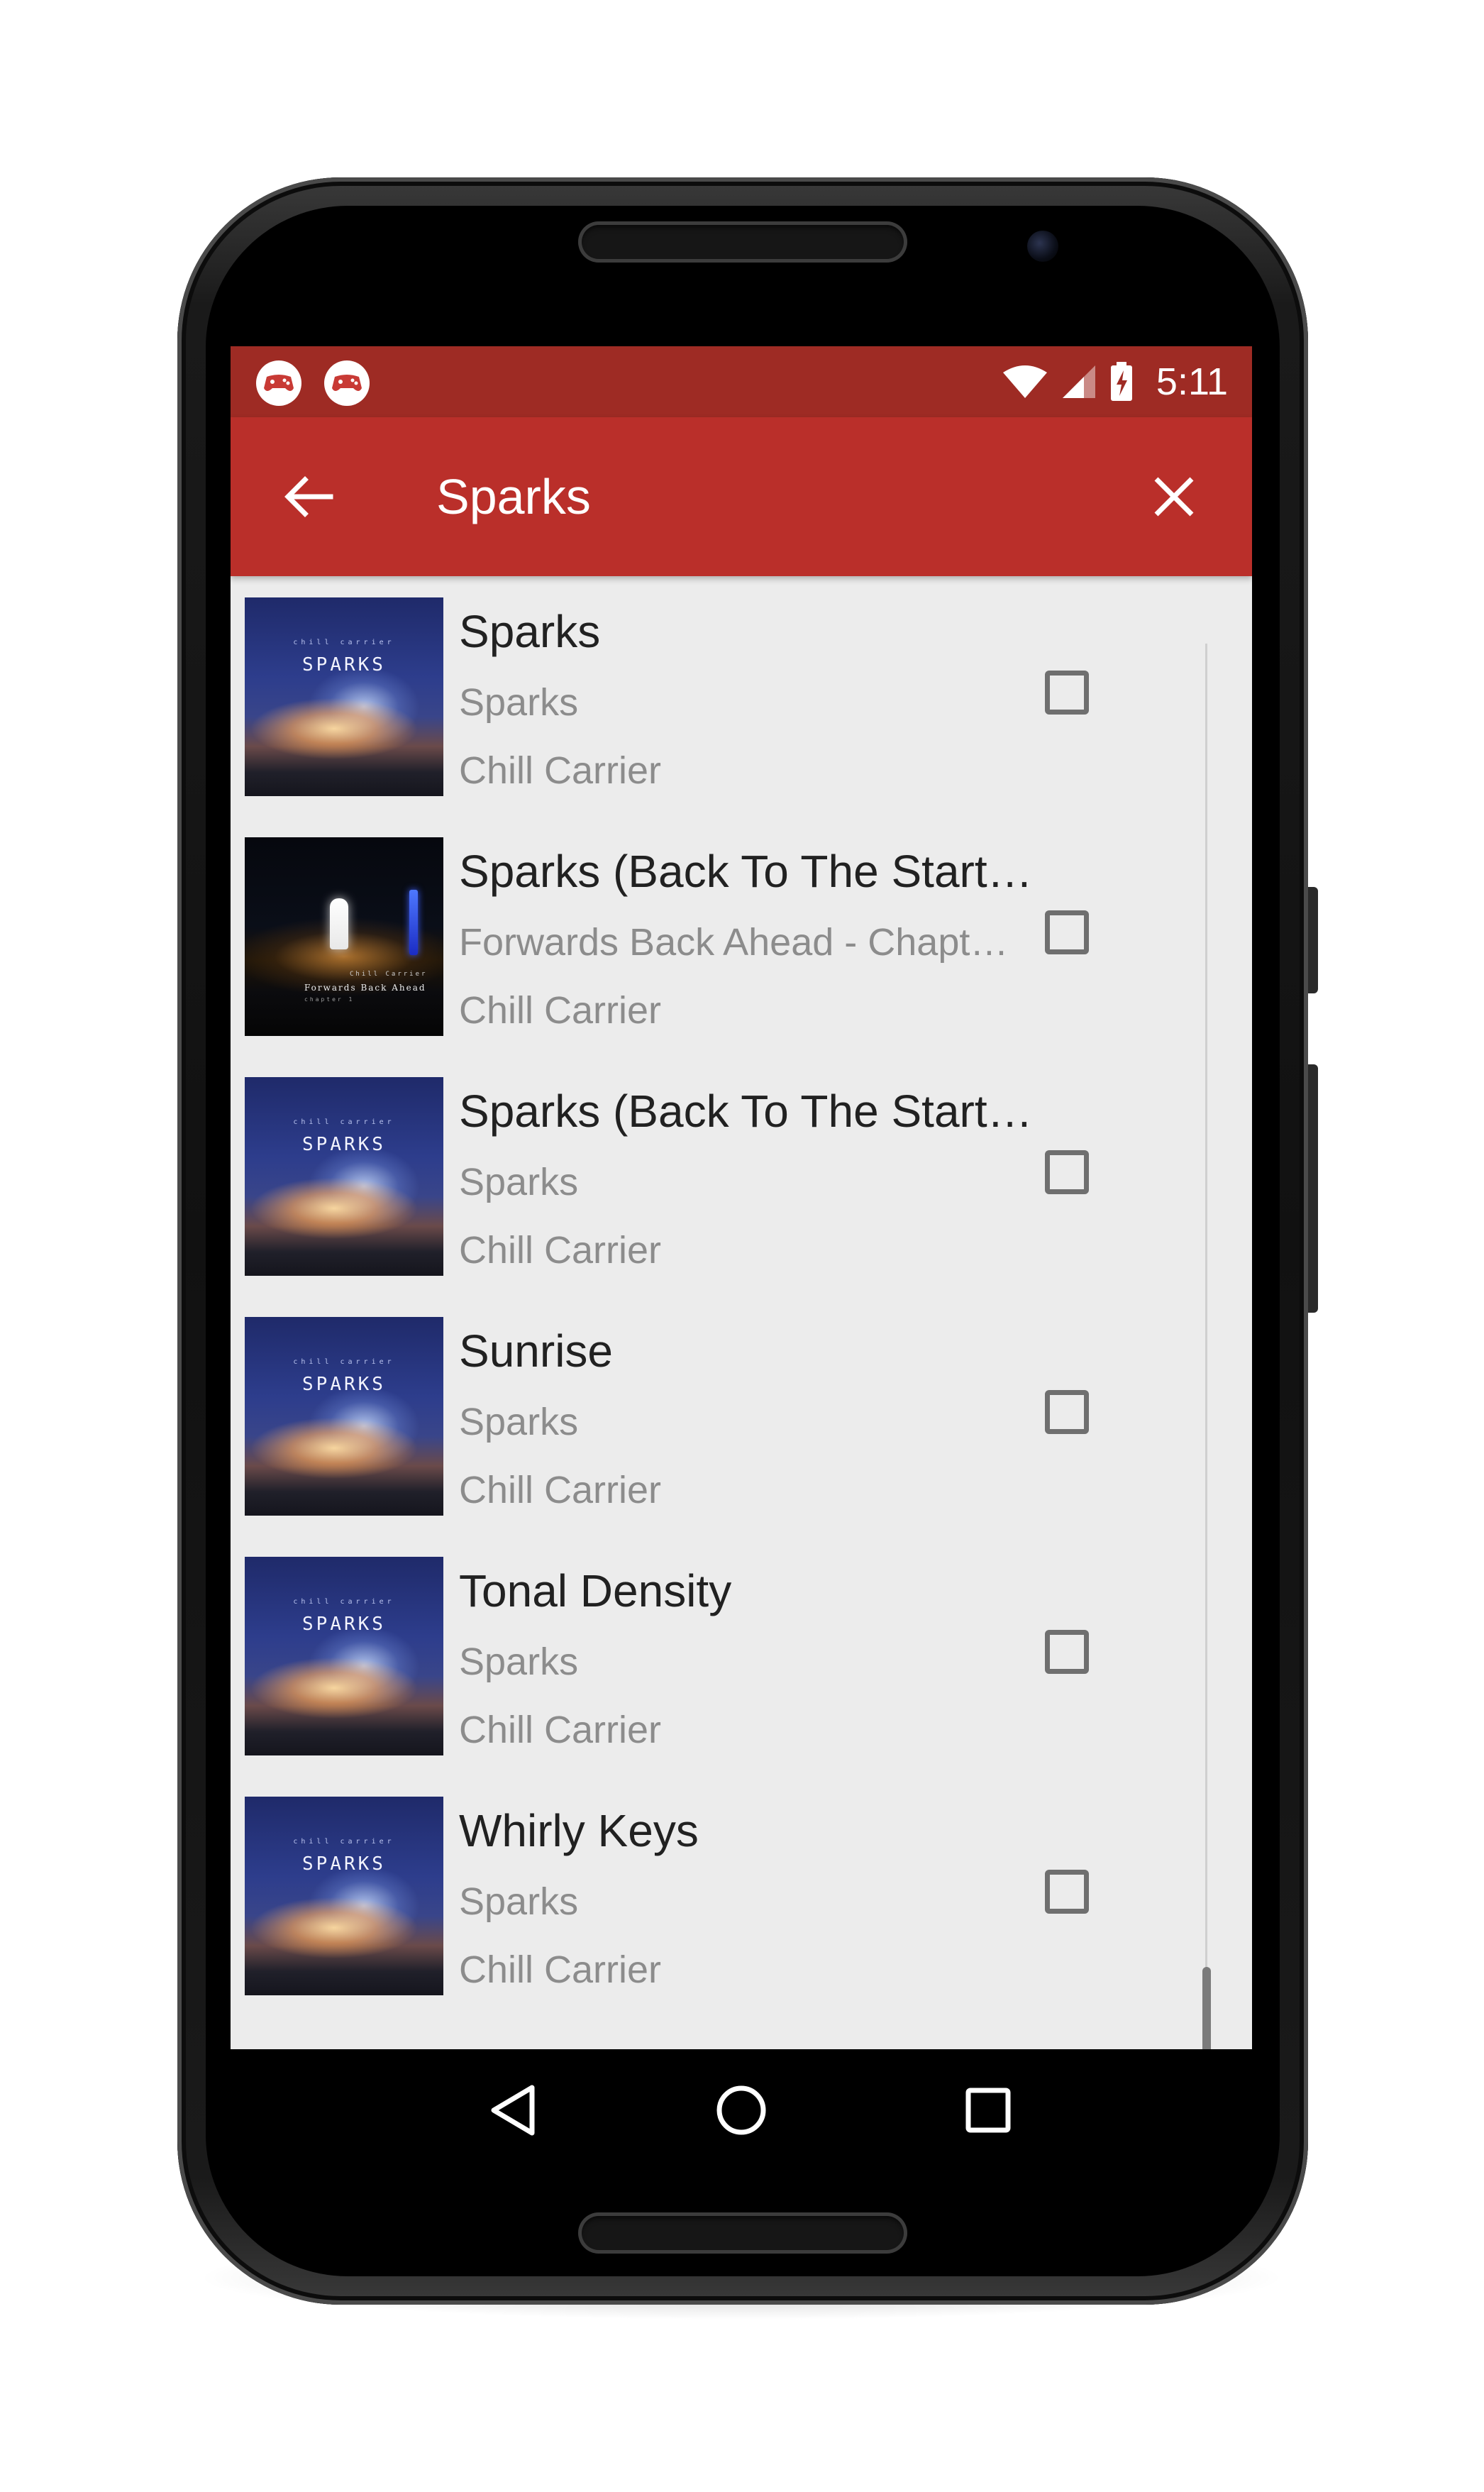  I want to click on status-icons: 5:11, so click(1115, 381).